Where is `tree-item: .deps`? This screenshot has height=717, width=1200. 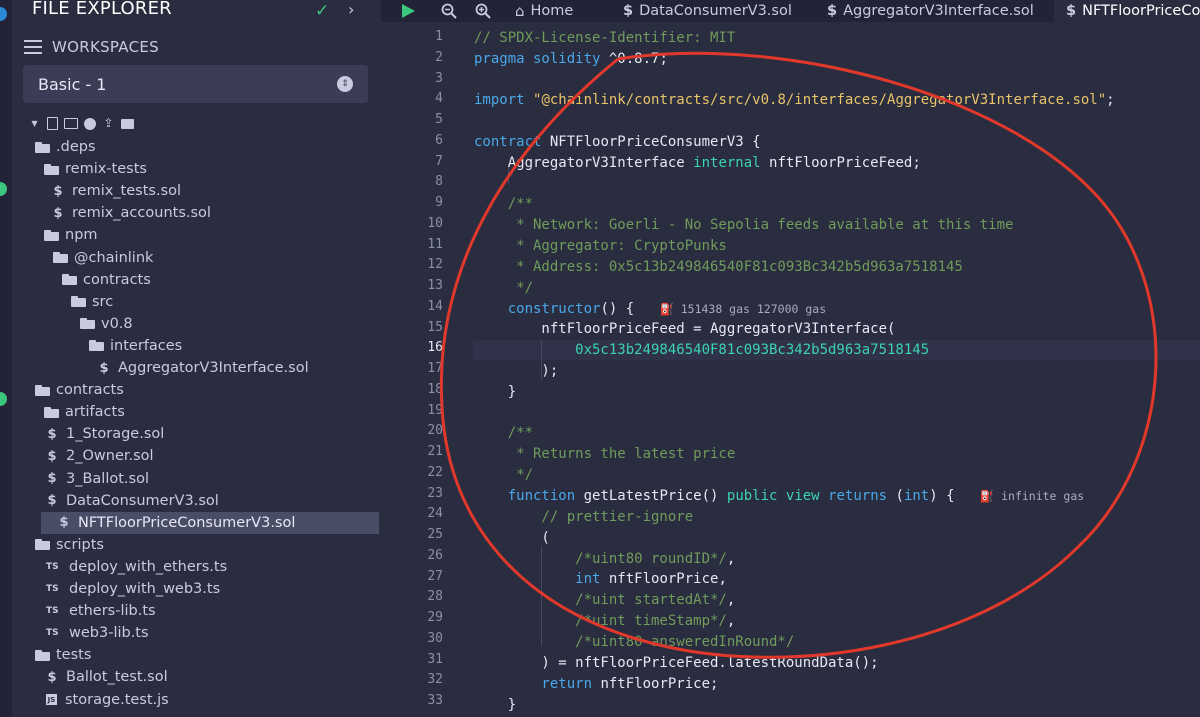 tree-item: .deps is located at coordinates (196, 147).